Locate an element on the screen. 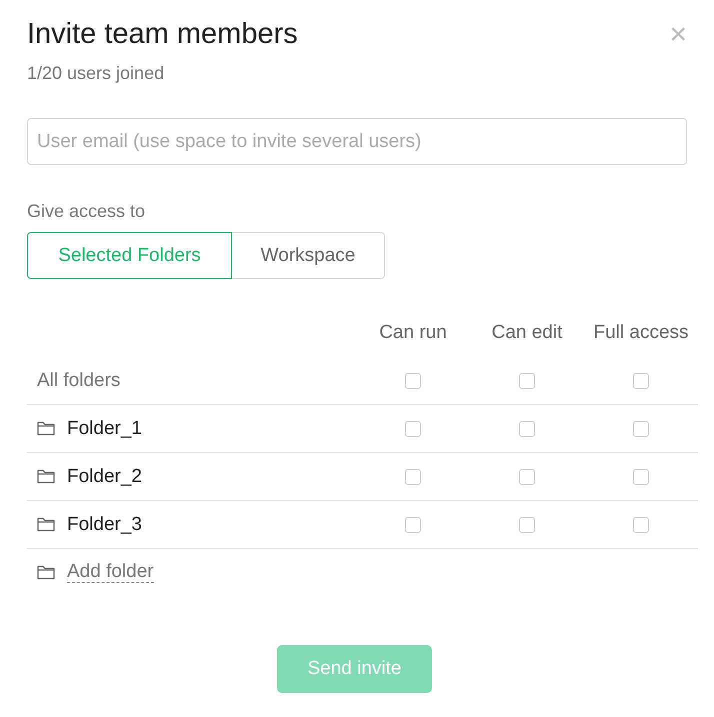 The height and width of the screenshot is (717, 714). access-label: Give access to is located at coordinates (86, 211).